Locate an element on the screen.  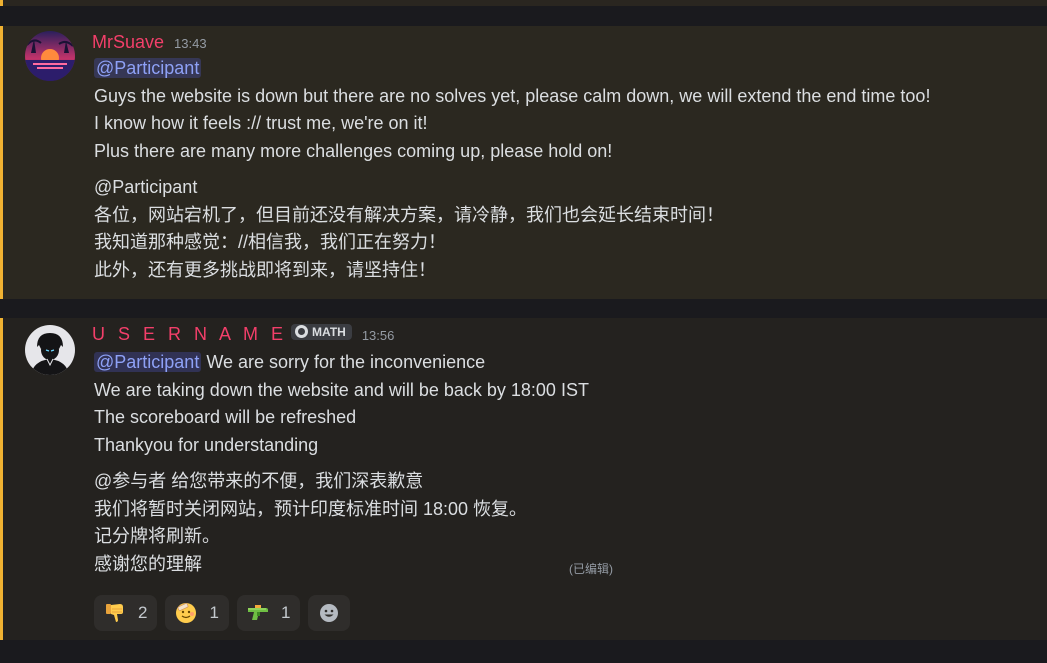
reaction-count: 2 is located at coordinates (143, 612).